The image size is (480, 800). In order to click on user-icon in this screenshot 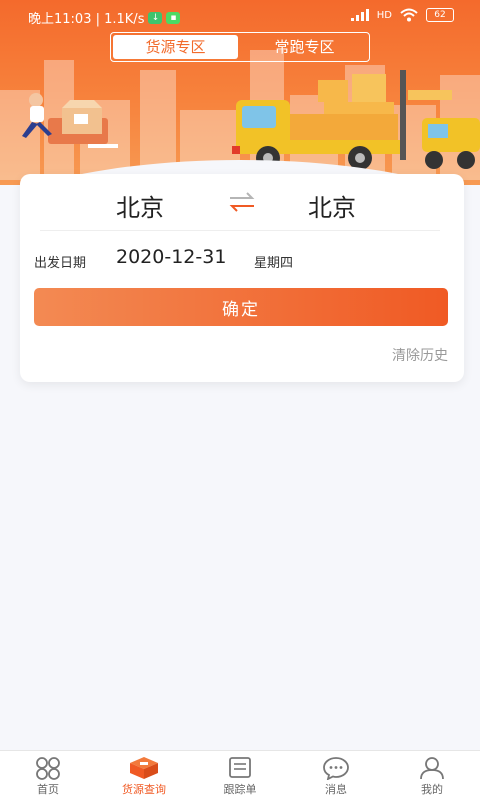, I will do `click(432, 768)`.